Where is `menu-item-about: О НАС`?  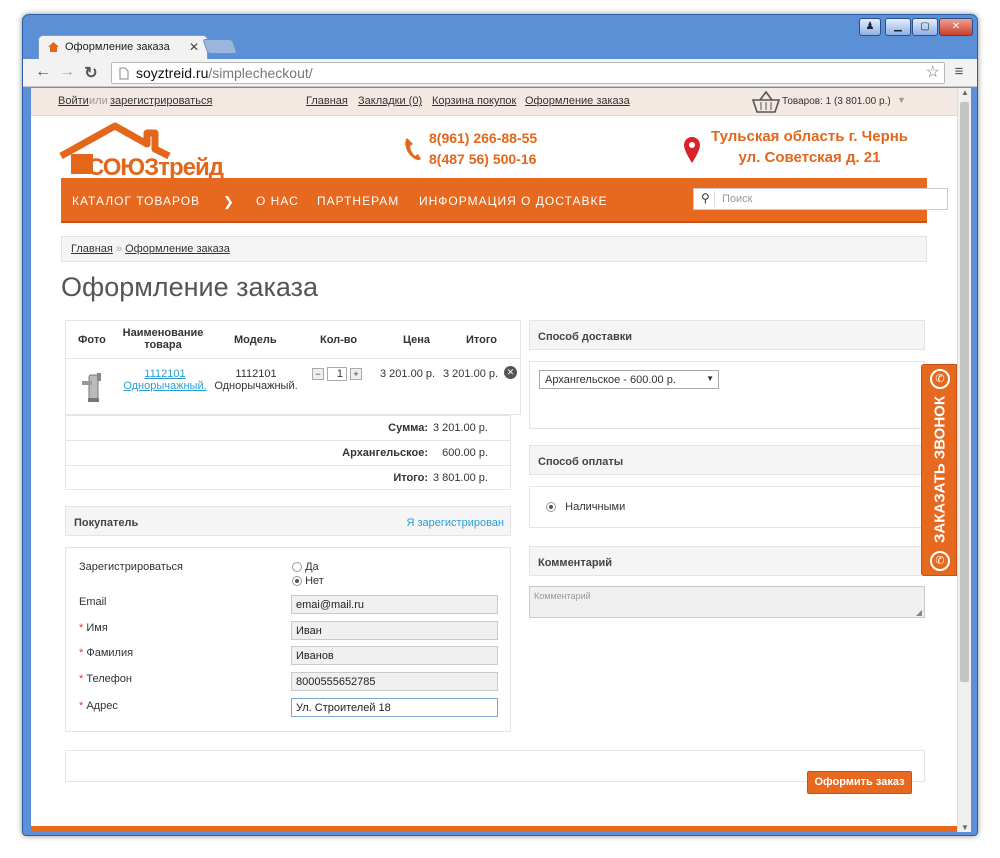
menu-item-about: О НАС is located at coordinates (277, 201).